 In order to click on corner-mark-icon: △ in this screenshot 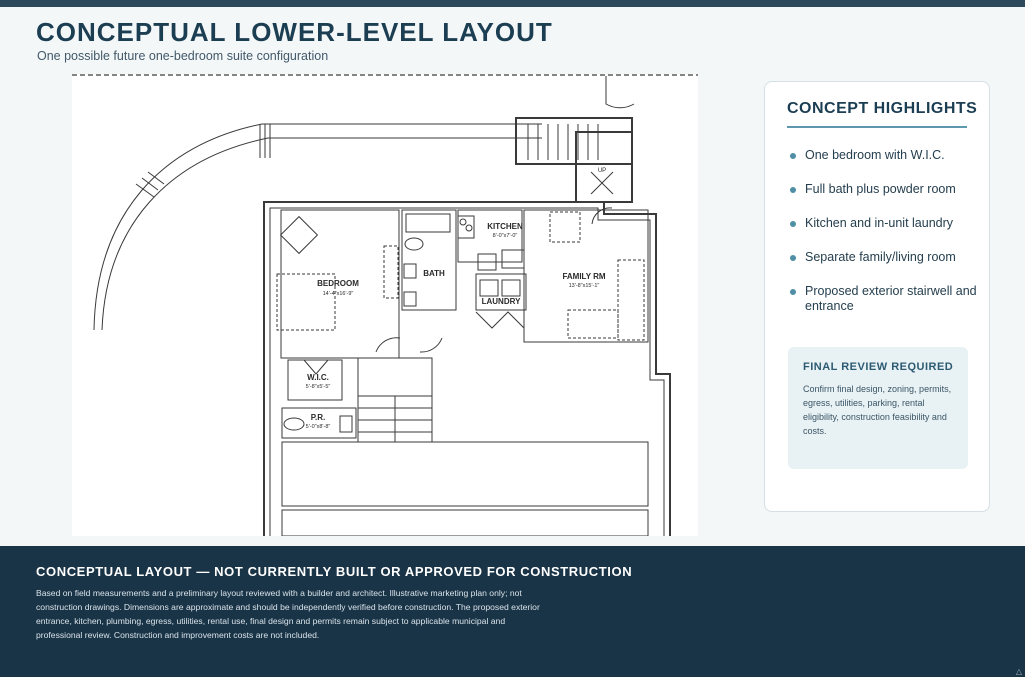, I will do `click(1018, 671)`.